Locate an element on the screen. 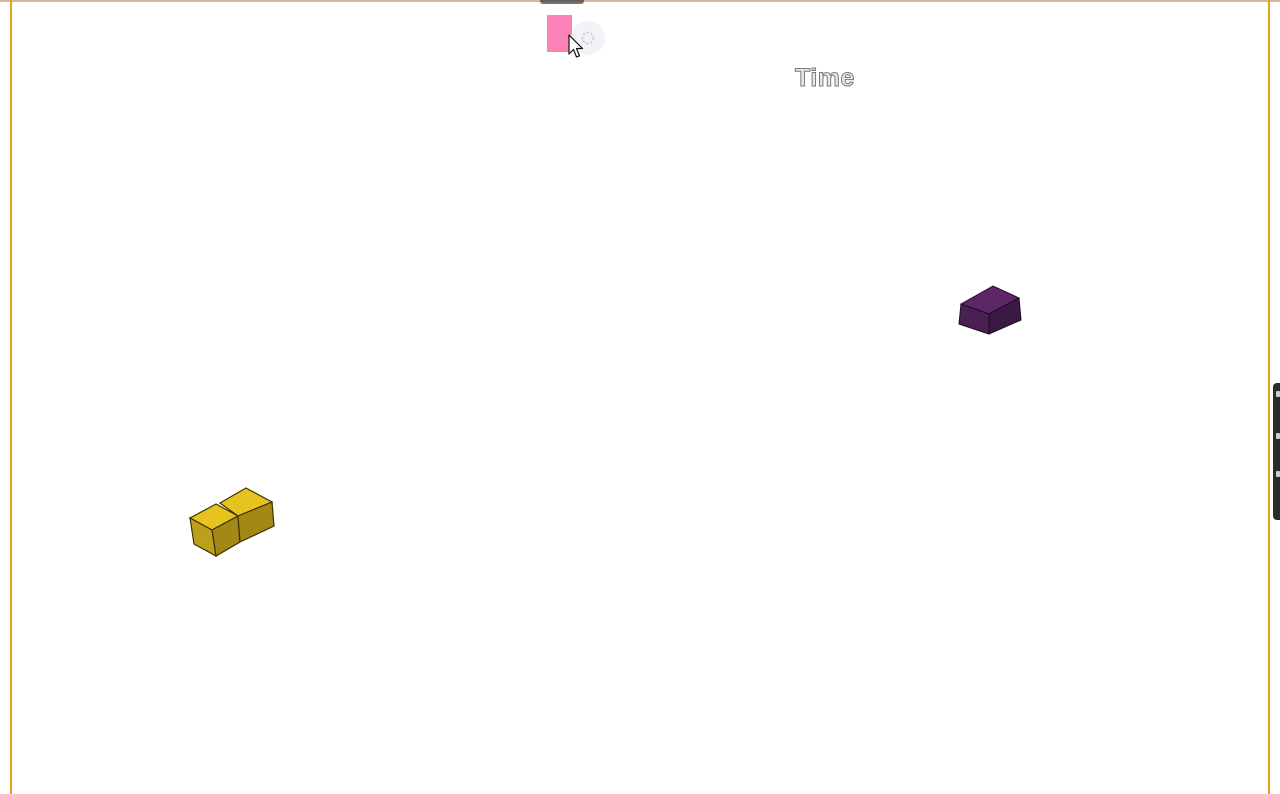 This screenshot has width=1280, height=794. frame-left-border is located at coordinates (11, 397).